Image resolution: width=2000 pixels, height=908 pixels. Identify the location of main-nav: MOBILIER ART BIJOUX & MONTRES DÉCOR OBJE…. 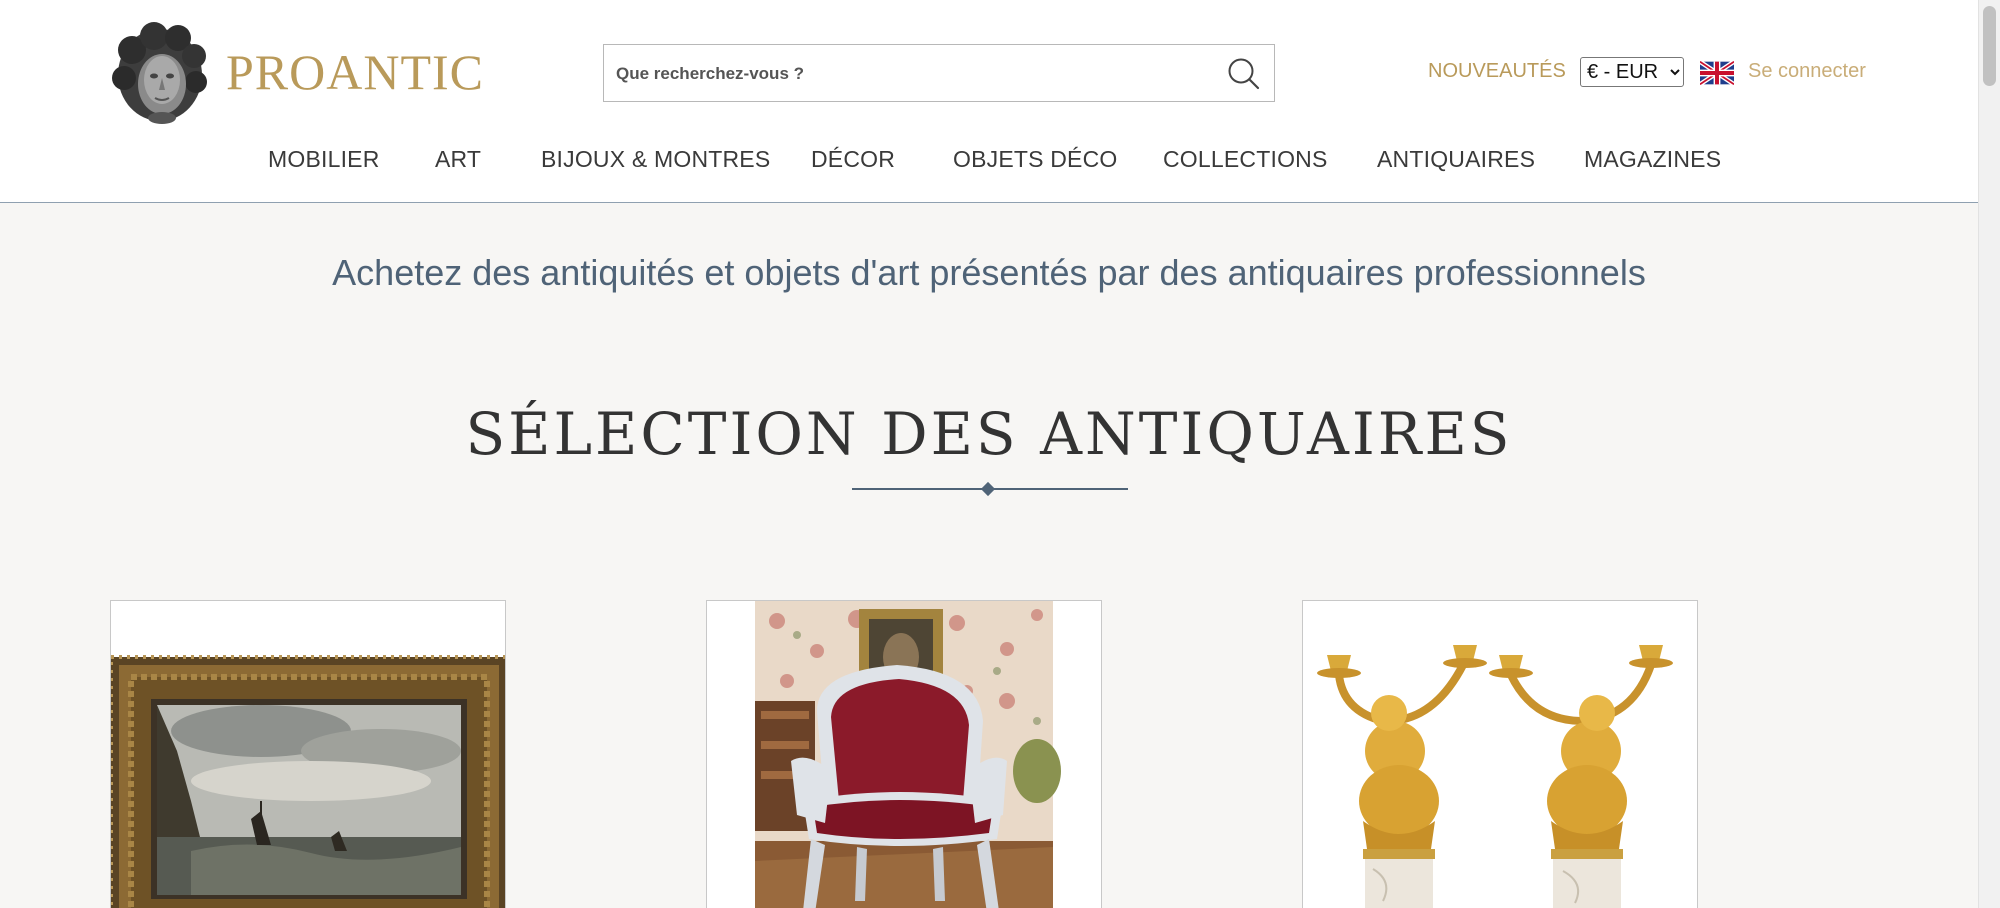
(989, 164).